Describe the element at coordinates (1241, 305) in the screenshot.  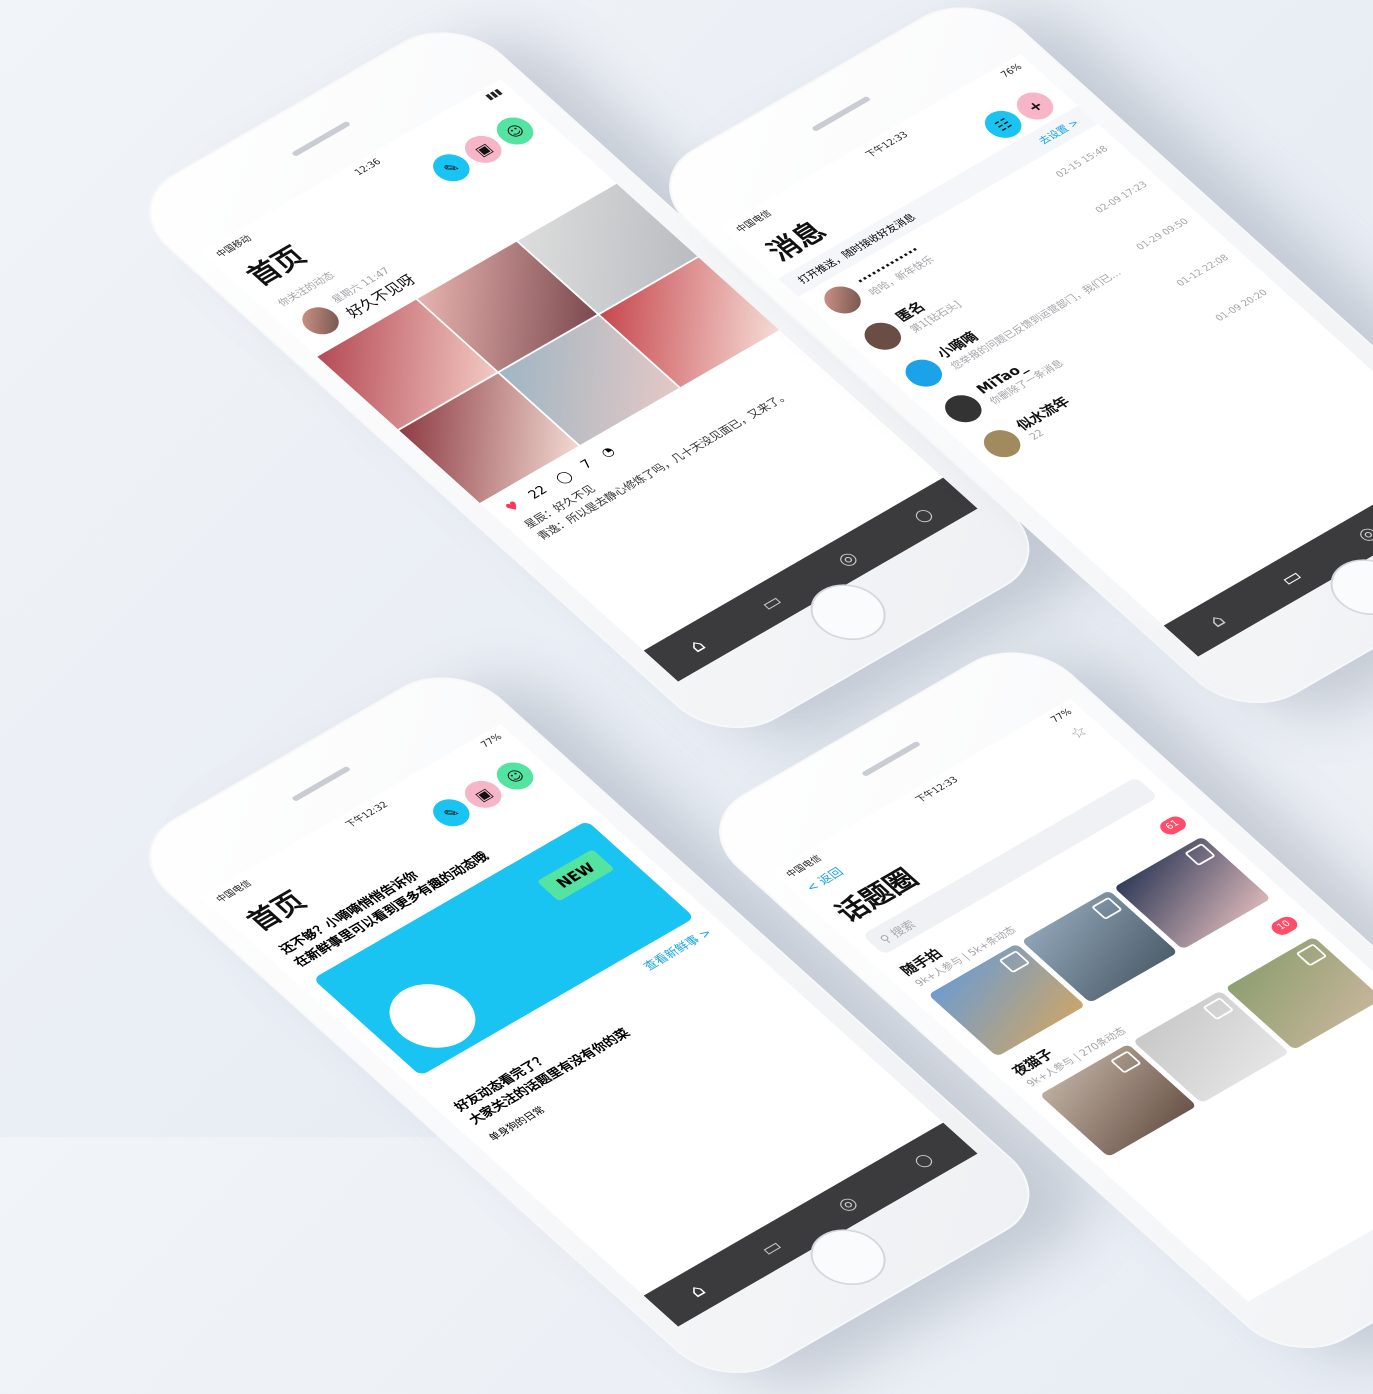
I see `msg-time: 01-09 20:20` at that location.